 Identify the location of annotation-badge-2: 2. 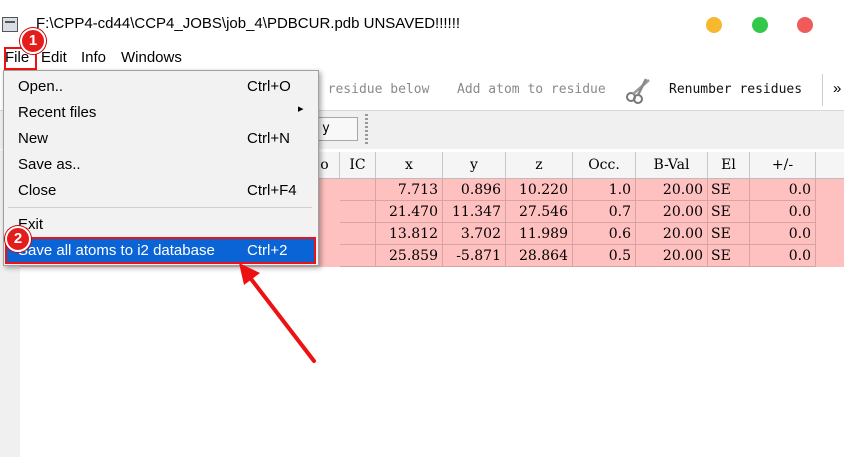
(18, 239).